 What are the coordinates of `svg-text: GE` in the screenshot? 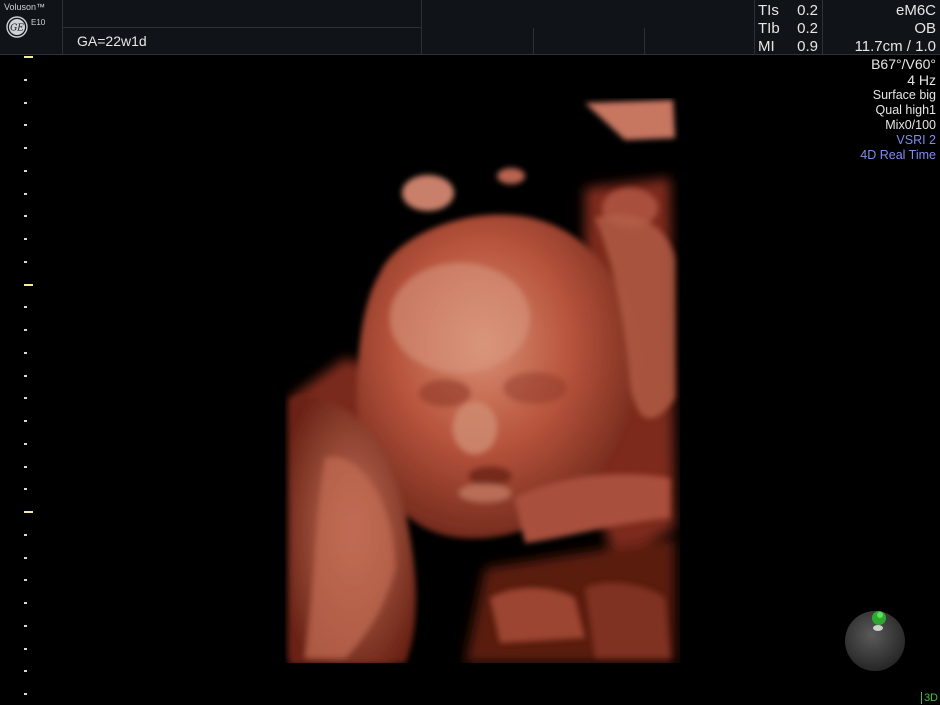 It's located at (17, 29).